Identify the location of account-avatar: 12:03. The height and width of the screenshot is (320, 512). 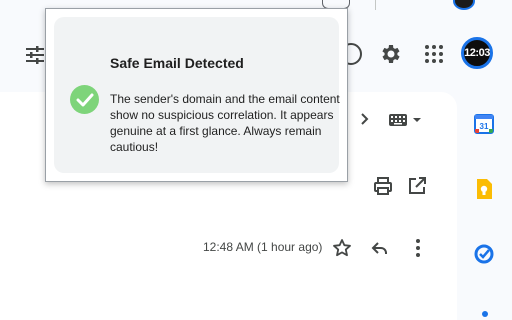
(477, 53).